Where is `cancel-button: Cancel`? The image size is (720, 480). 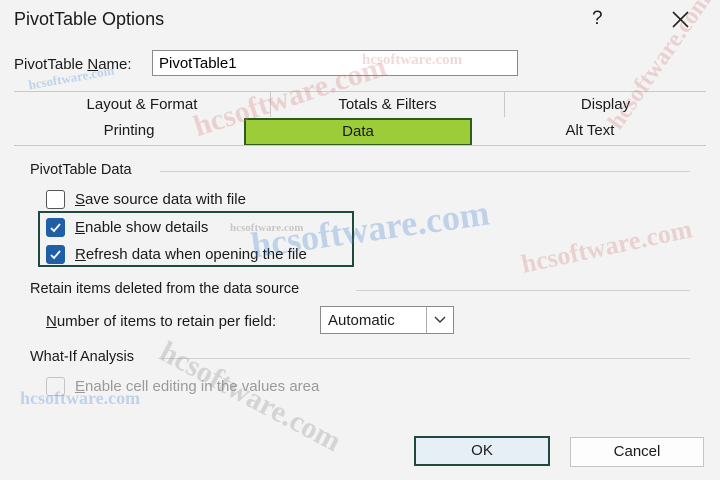
cancel-button: Cancel is located at coordinates (637, 452).